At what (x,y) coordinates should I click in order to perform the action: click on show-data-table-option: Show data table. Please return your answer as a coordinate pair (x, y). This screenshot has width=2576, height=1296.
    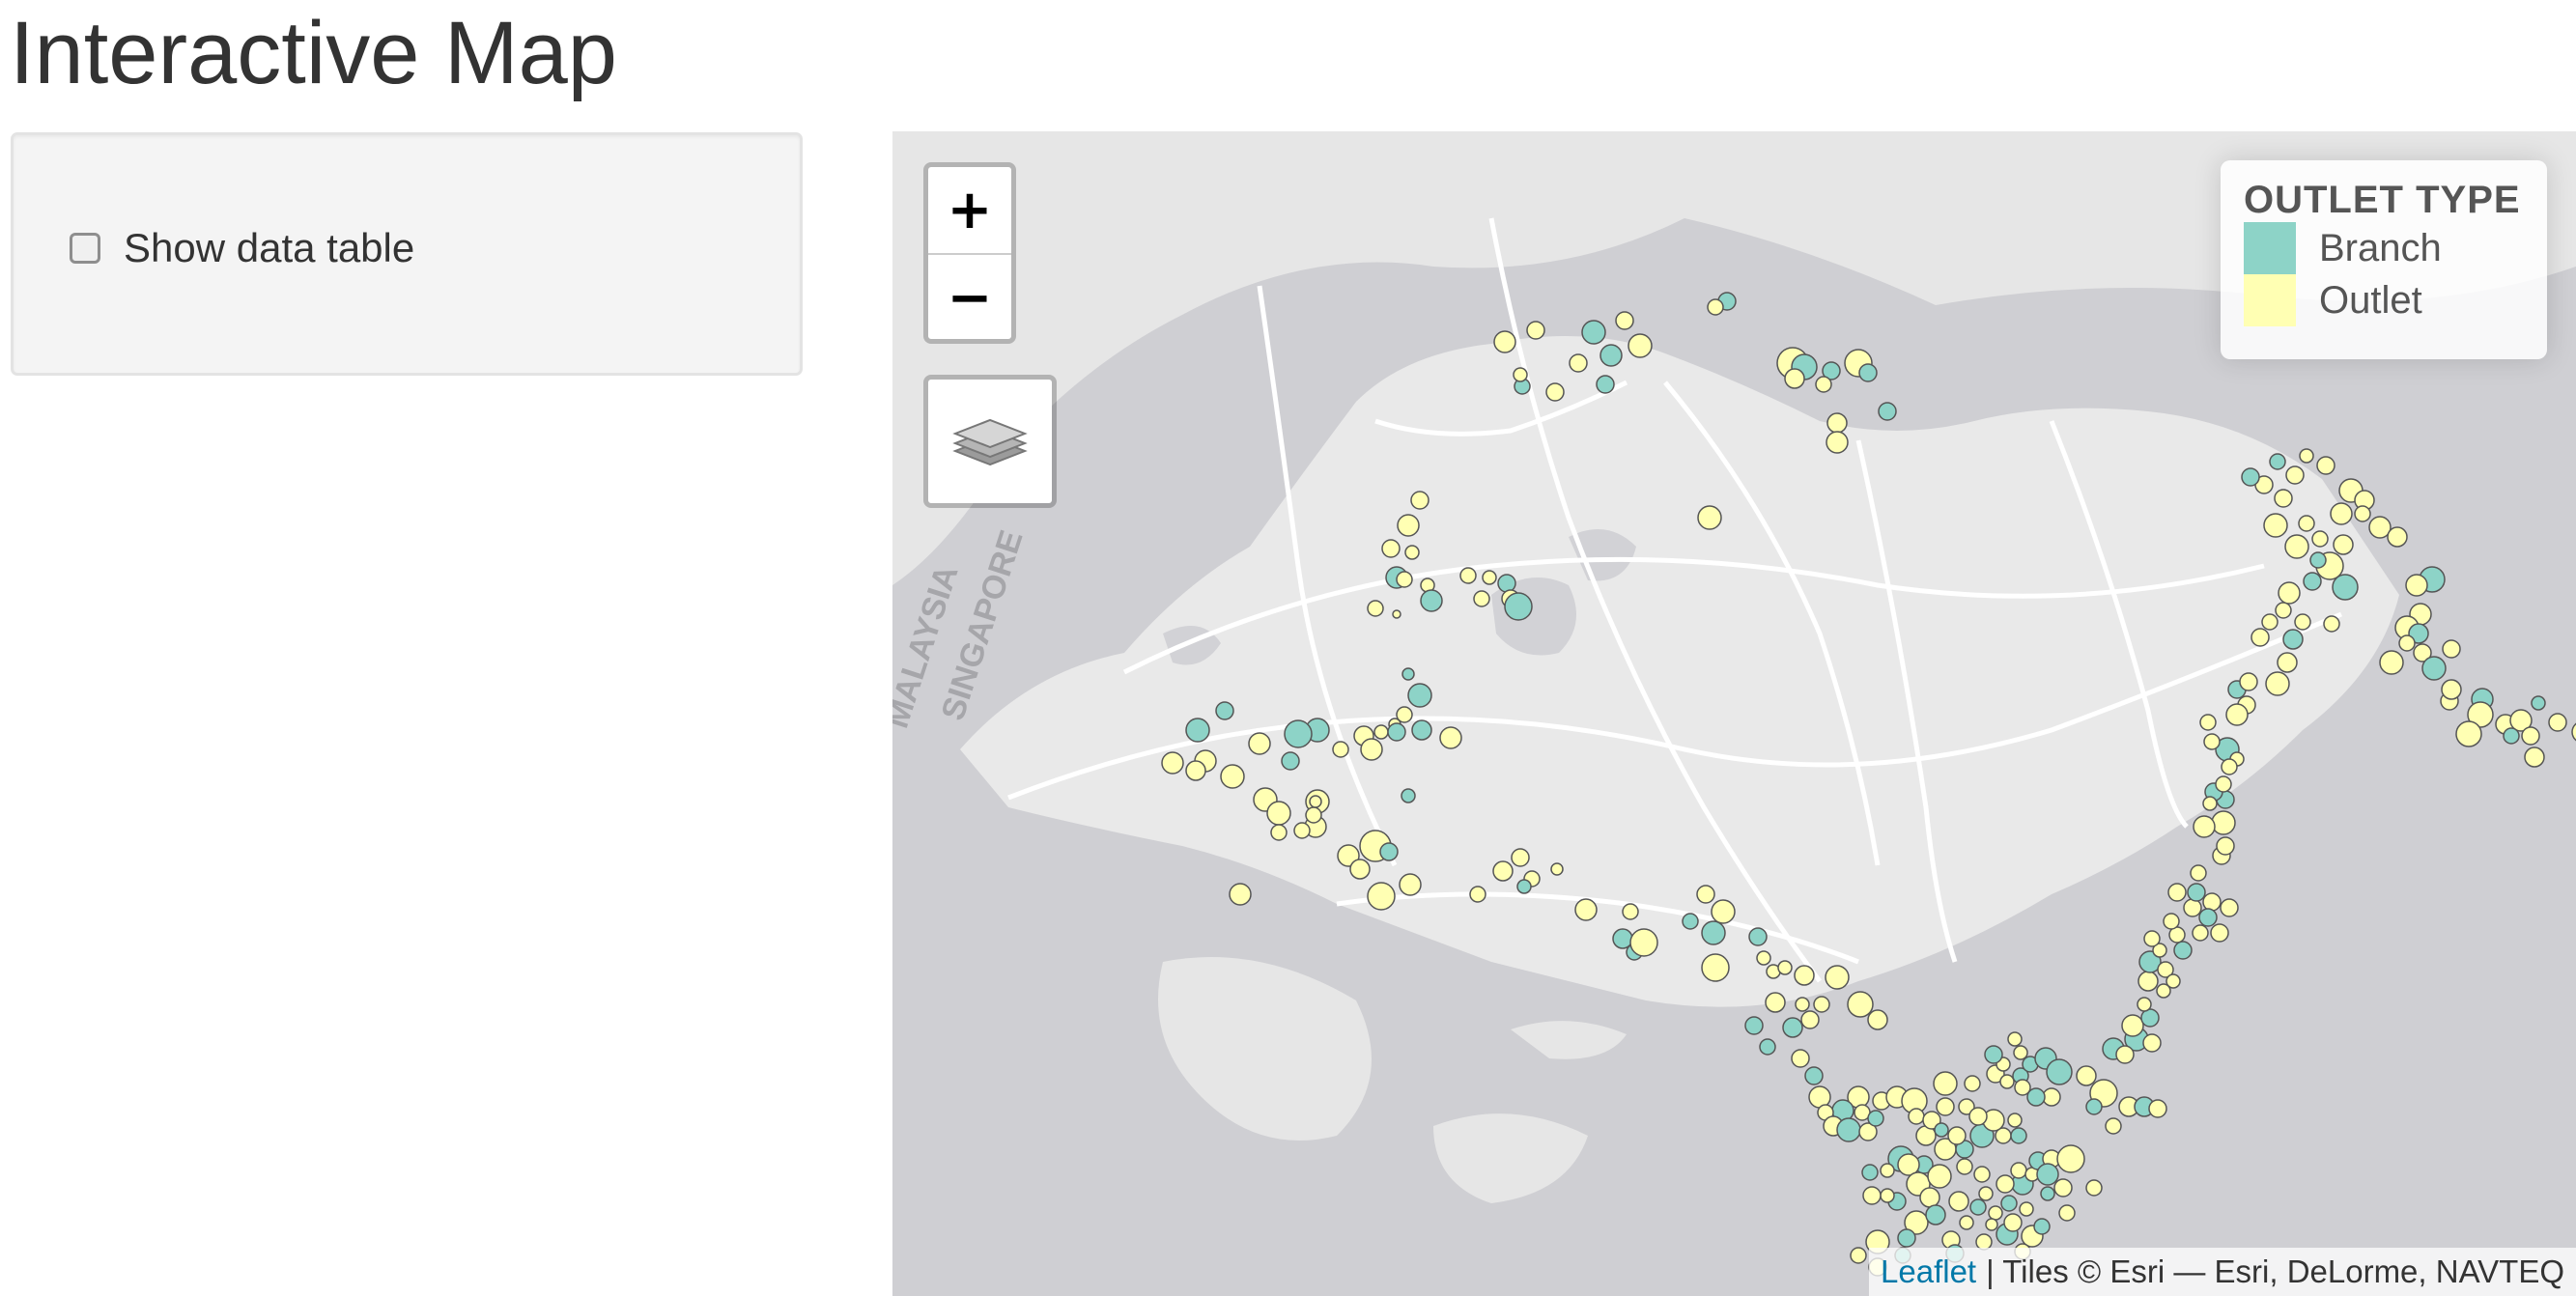
    Looking at the image, I should click on (242, 248).